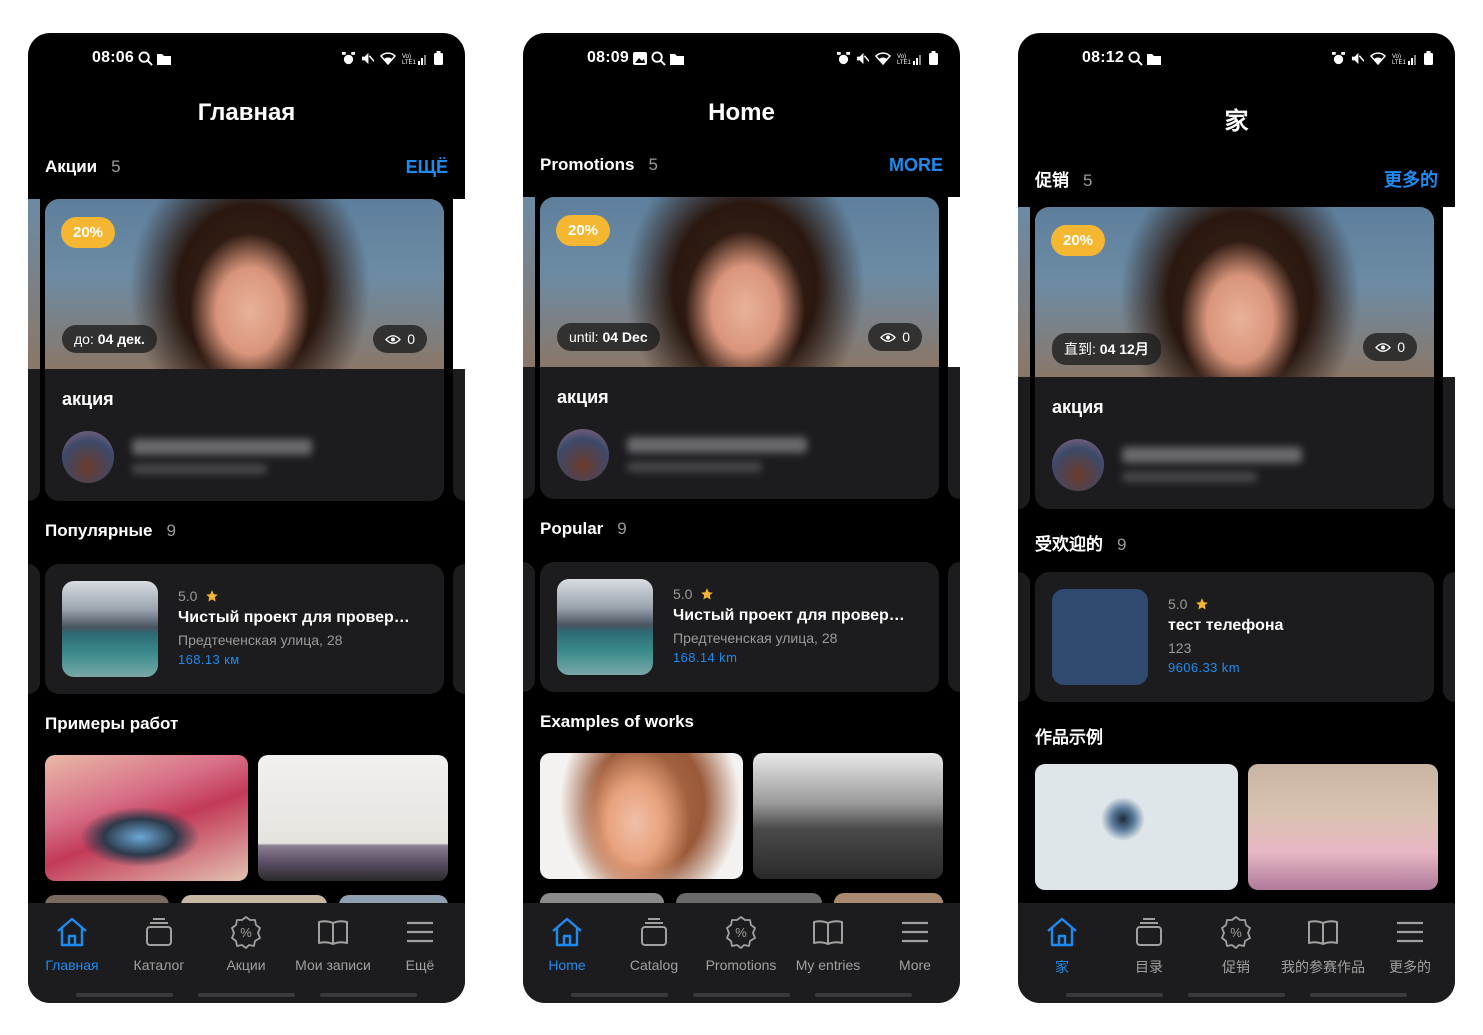  What do you see at coordinates (113, 57) in the screenshot?
I see `status-time: 08:06` at bounding box center [113, 57].